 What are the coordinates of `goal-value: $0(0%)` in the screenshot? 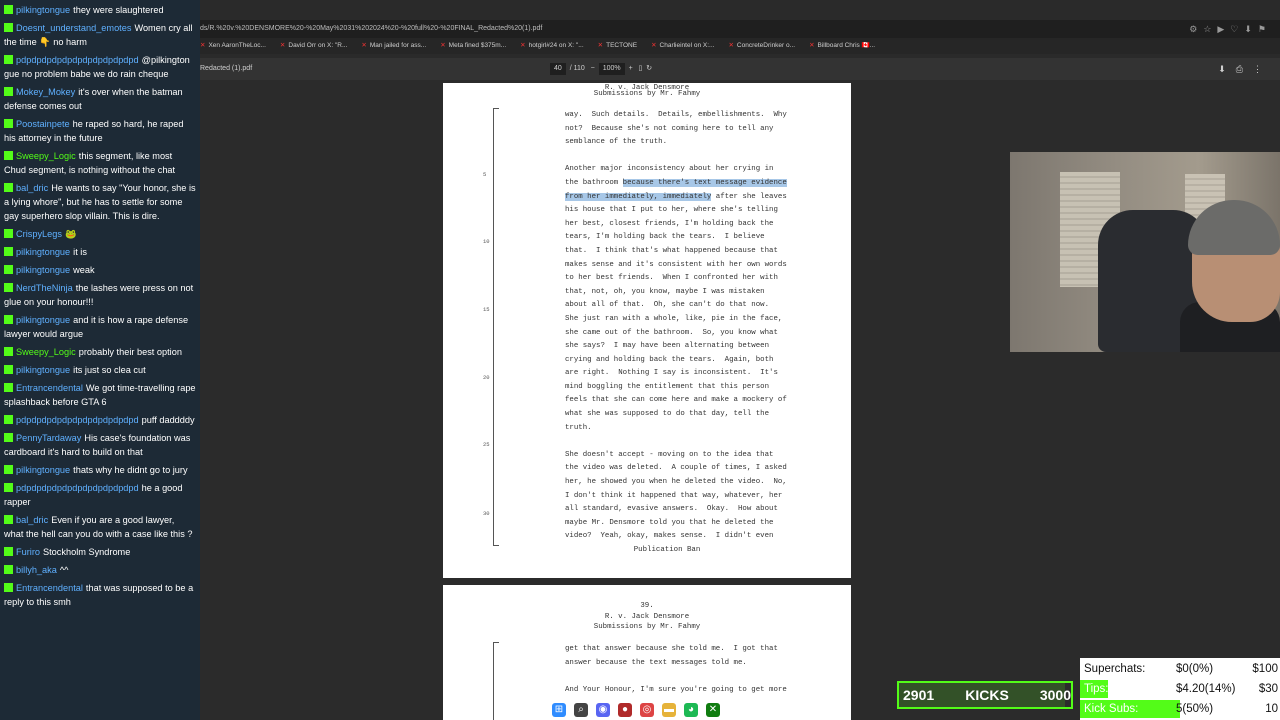 It's located at (1195, 669).